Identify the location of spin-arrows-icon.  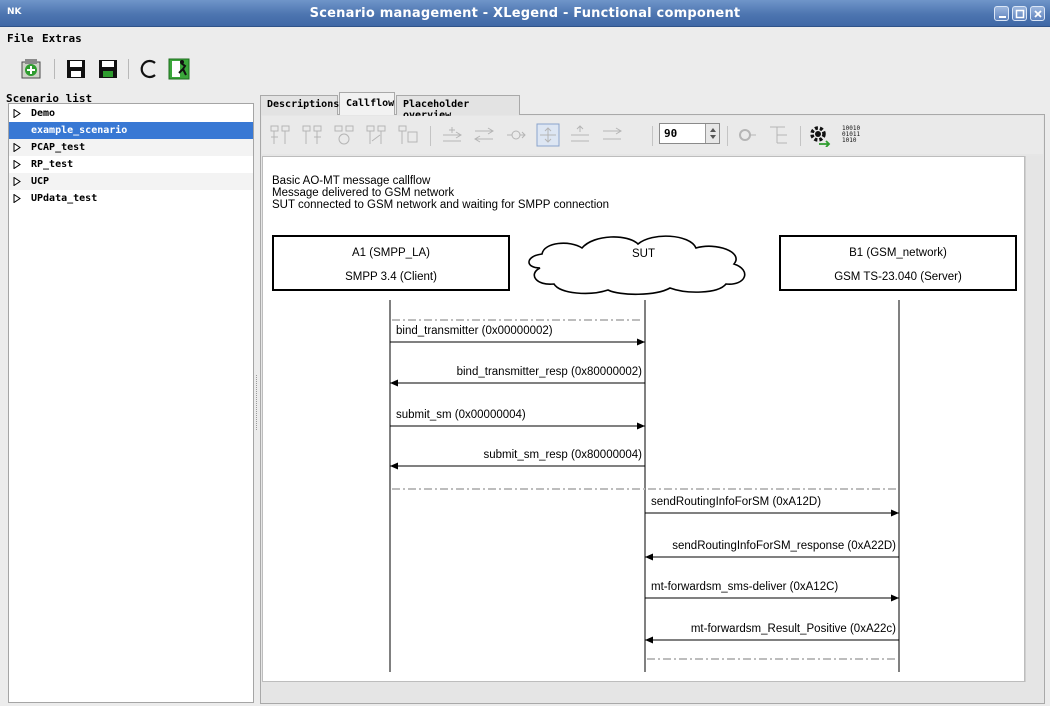
(713, 133).